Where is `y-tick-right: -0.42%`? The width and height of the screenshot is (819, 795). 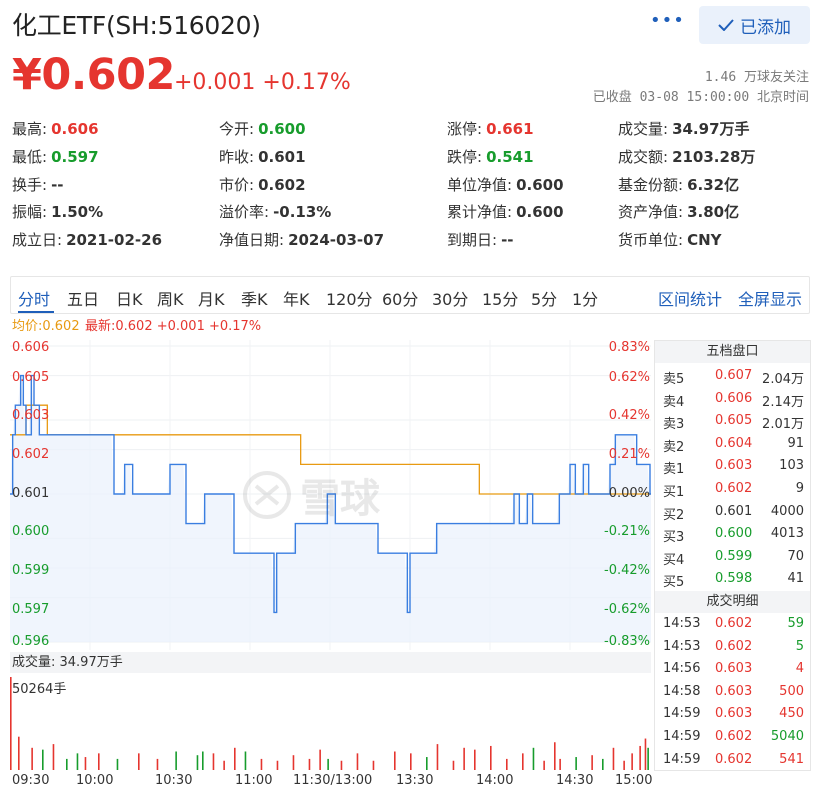 y-tick-right: -0.42% is located at coordinates (627, 570).